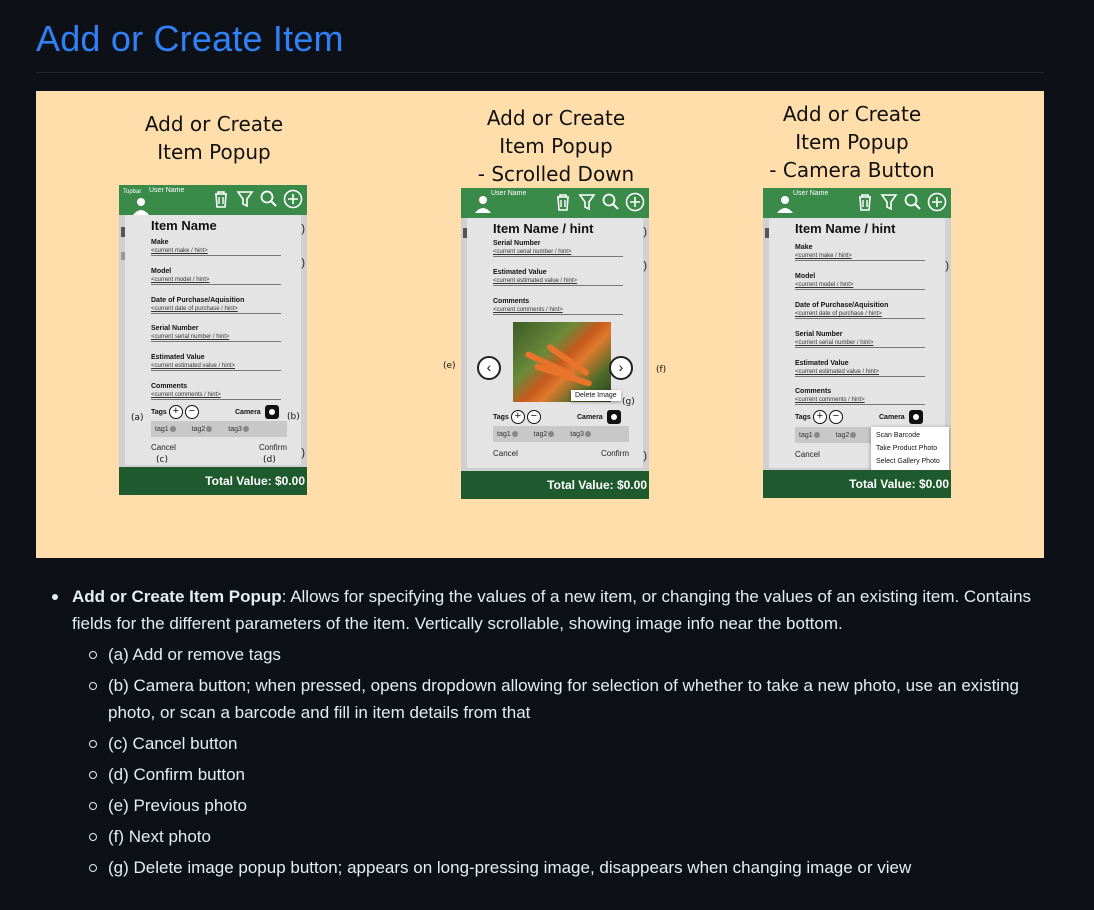 The image size is (1094, 910). What do you see at coordinates (822, 363) in the screenshot?
I see `field-label: Estimated Value` at bounding box center [822, 363].